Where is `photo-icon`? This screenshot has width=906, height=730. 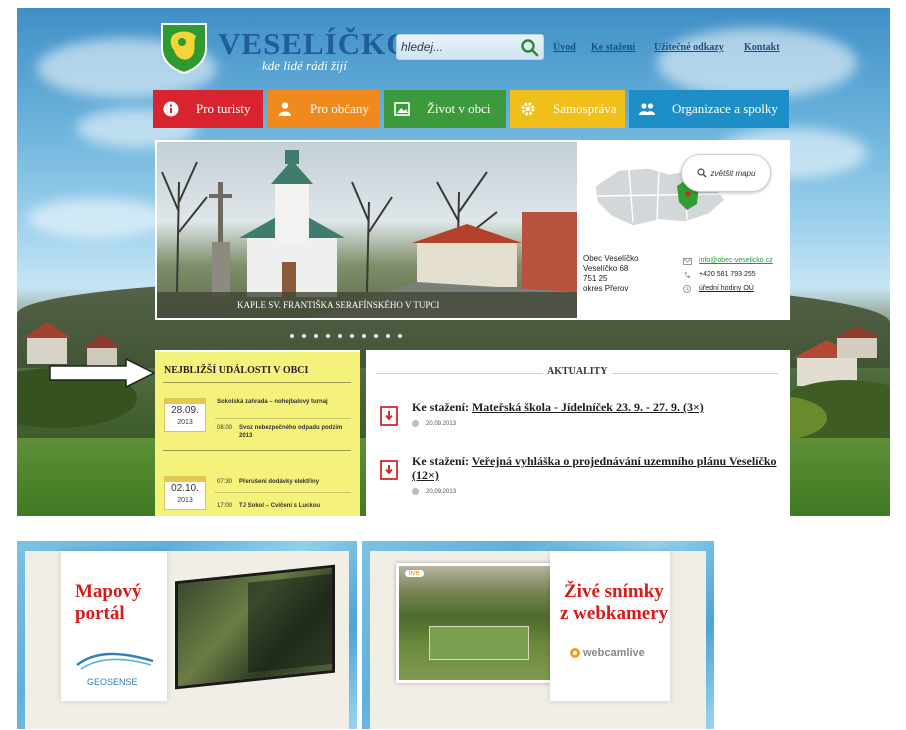 photo-icon is located at coordinates (402, 109).